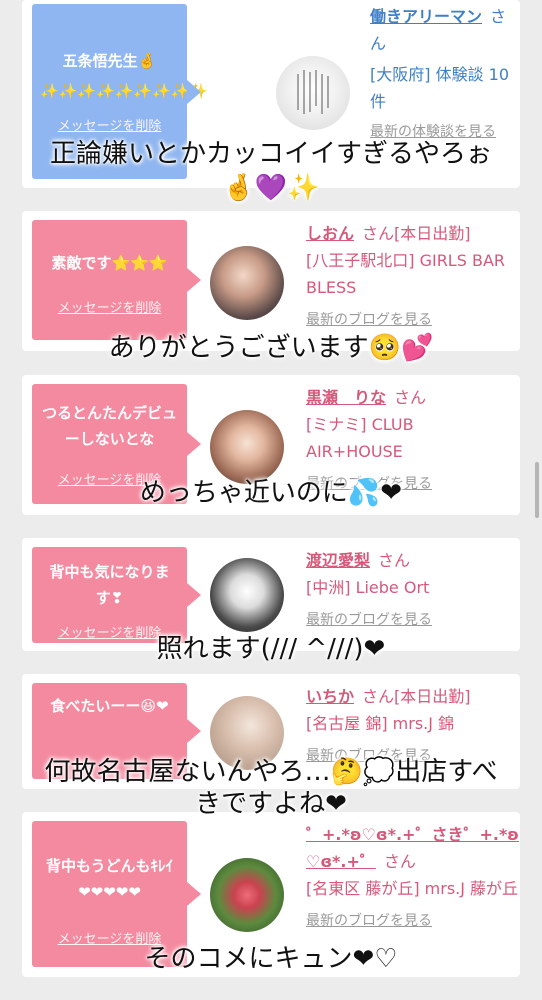  I want to click on location-text: [ミナミ] CLUB AIR+HOUSE, so click(360, 438).